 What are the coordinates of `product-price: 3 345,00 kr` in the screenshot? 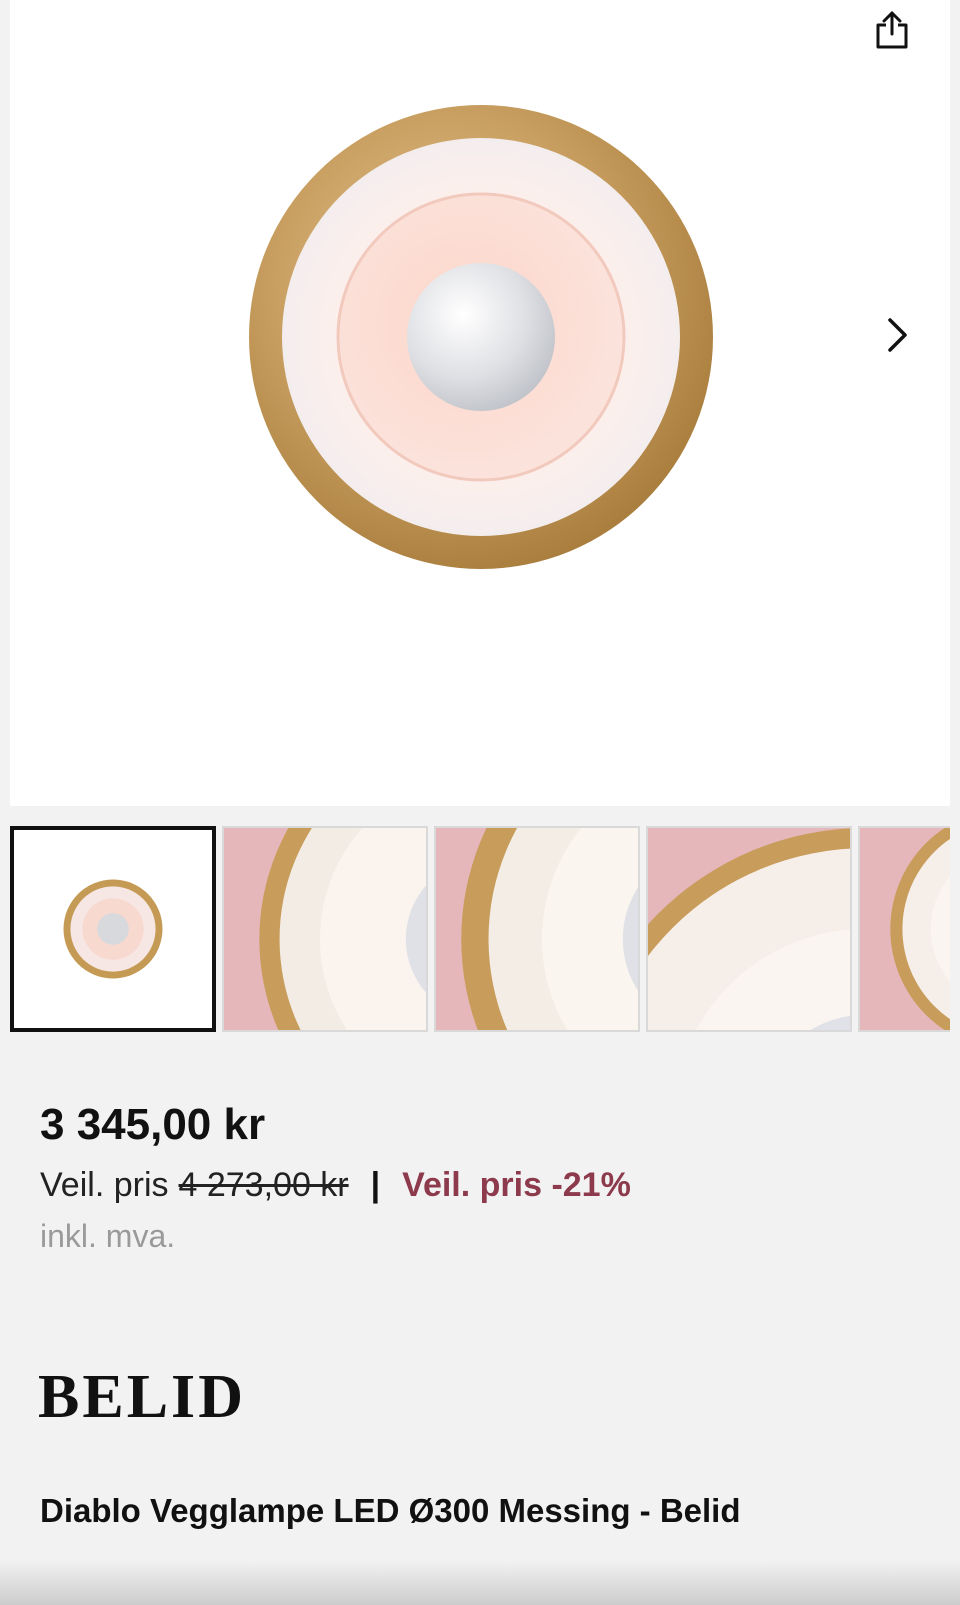 It's located at (153, 1124).